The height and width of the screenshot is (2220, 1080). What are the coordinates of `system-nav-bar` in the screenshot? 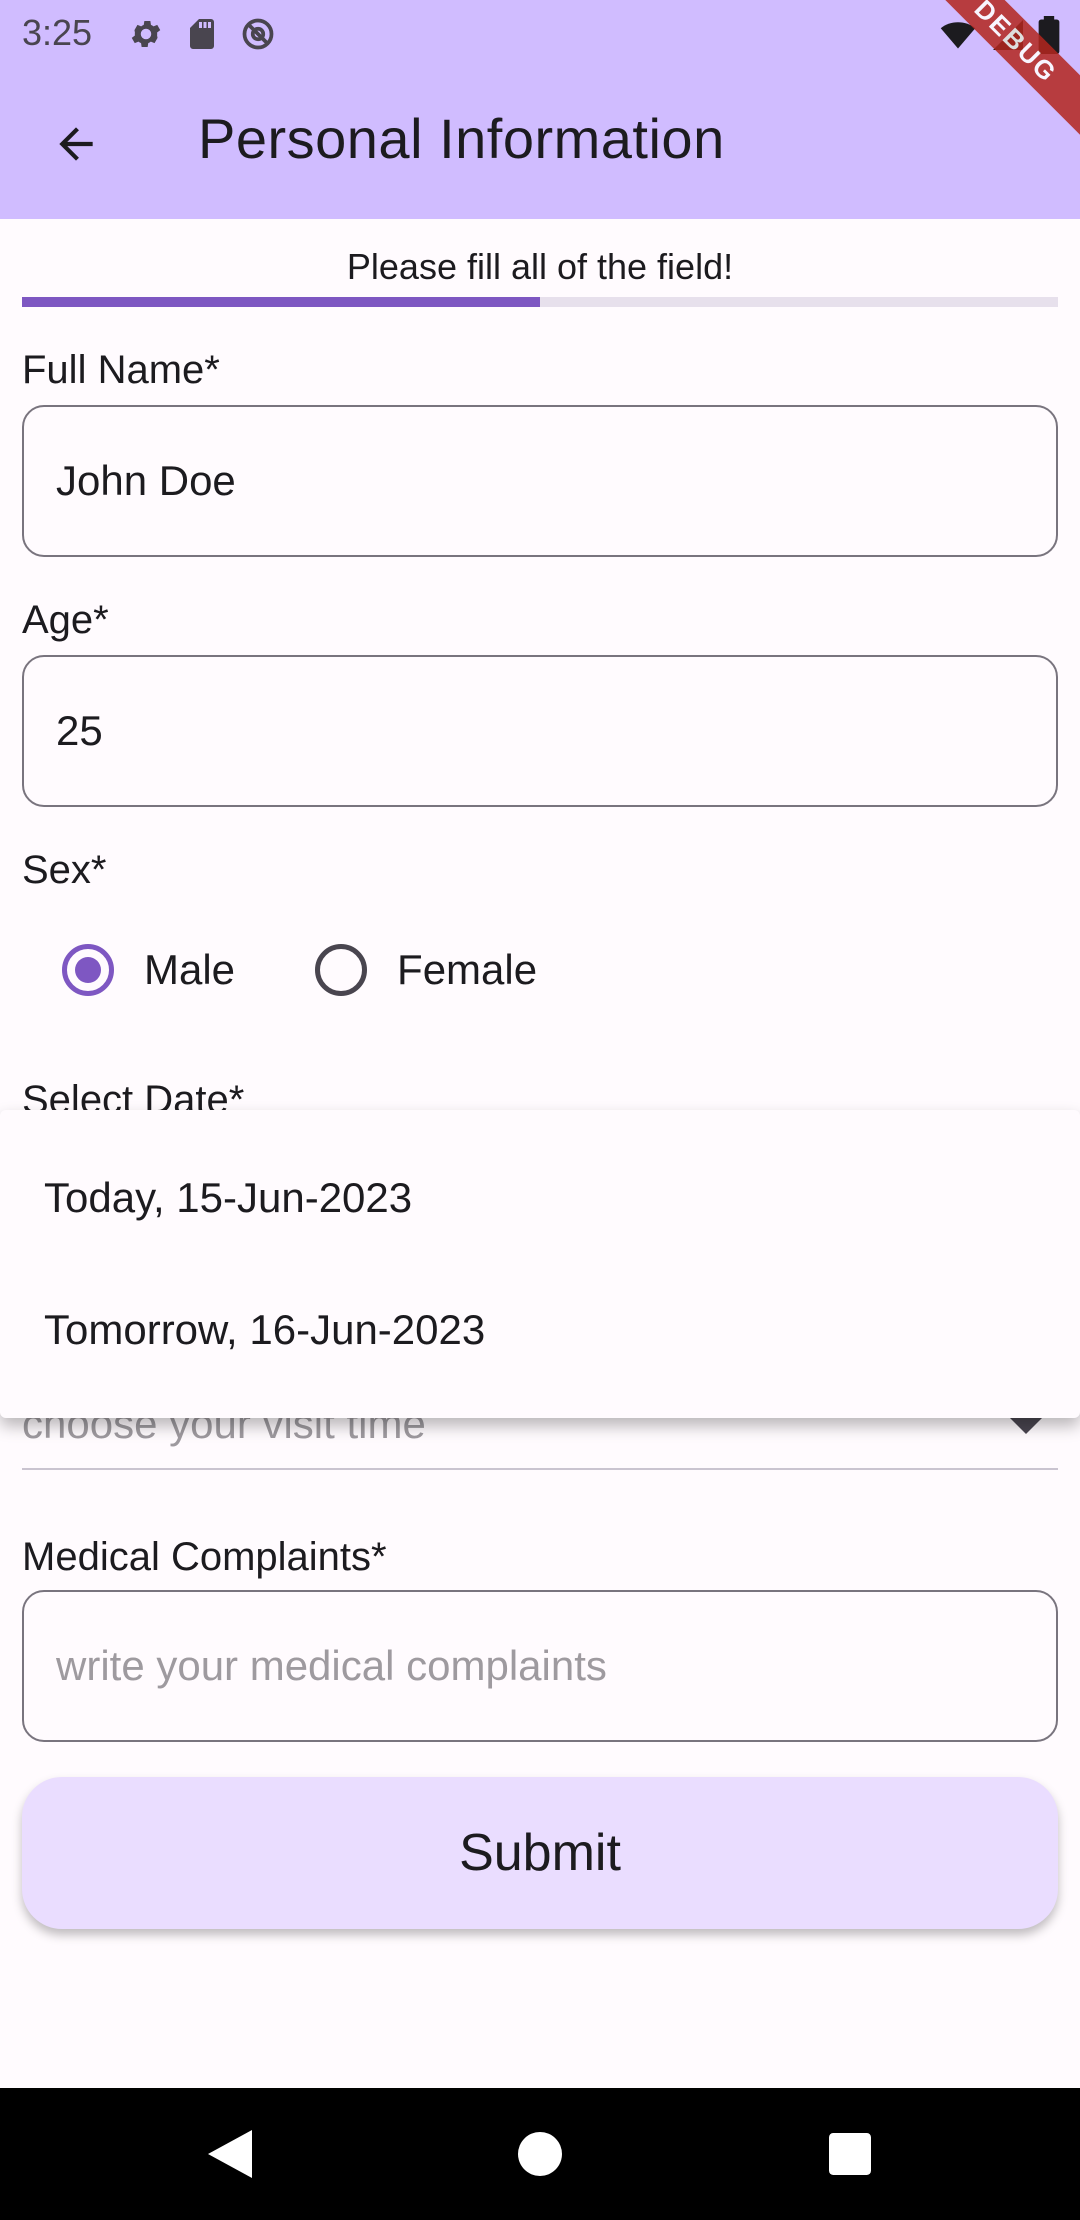 It's located at (540, 2154).